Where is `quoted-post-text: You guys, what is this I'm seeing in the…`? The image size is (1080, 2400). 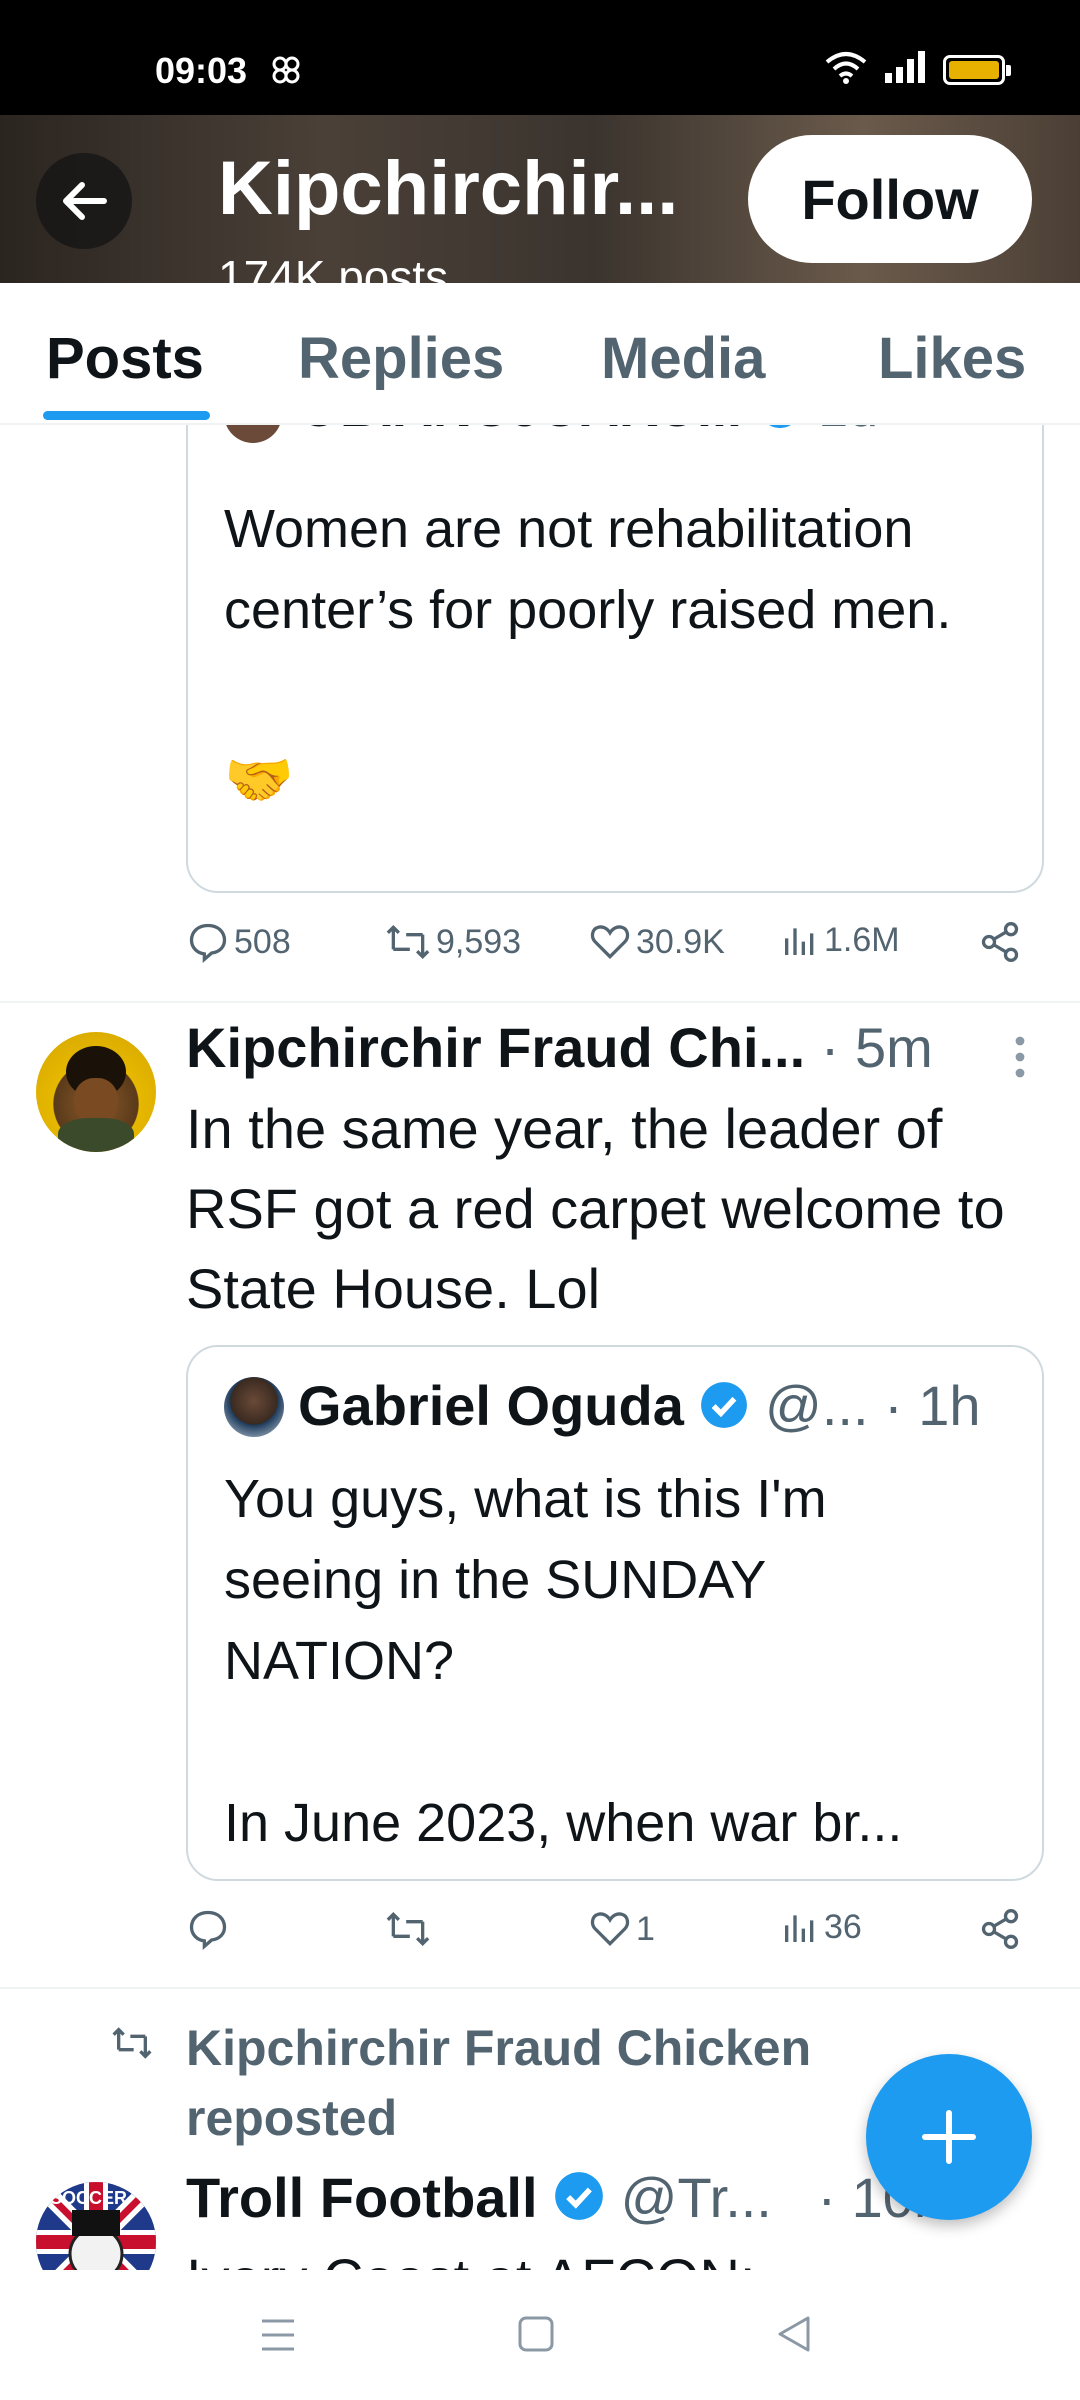 quoted-post-text: You guys, what is this I'm seeing in the… is located at coordinates (525, 1580).